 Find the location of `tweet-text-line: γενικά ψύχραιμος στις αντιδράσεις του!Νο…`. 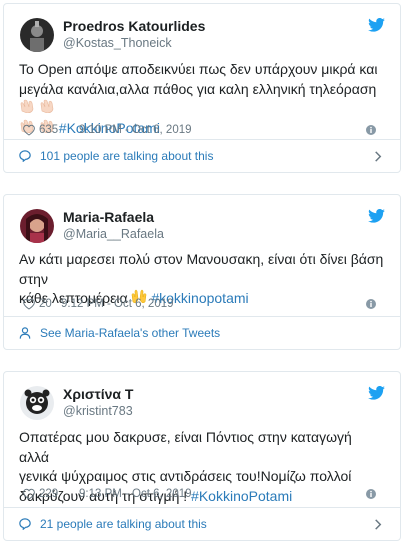

tweet-text-line: γενικά ψύχραιμος στις αντιδράσεις του!Νο… is located at coordinates (185, 476).